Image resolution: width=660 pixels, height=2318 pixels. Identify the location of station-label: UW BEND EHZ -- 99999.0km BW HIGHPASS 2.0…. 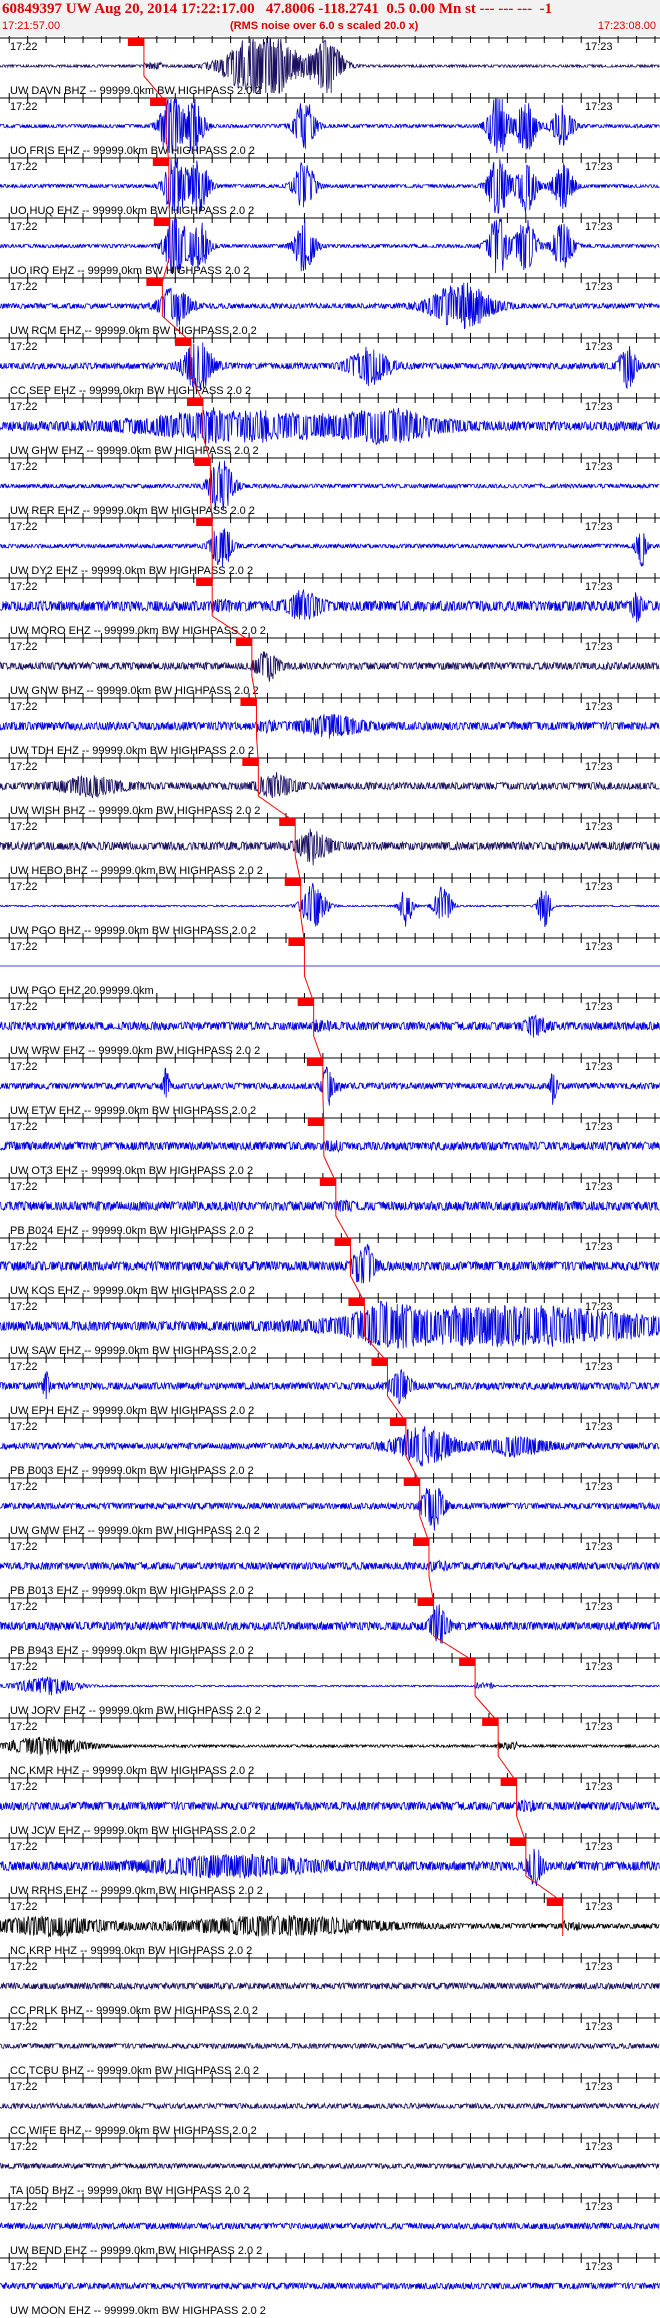
(136, 2251).